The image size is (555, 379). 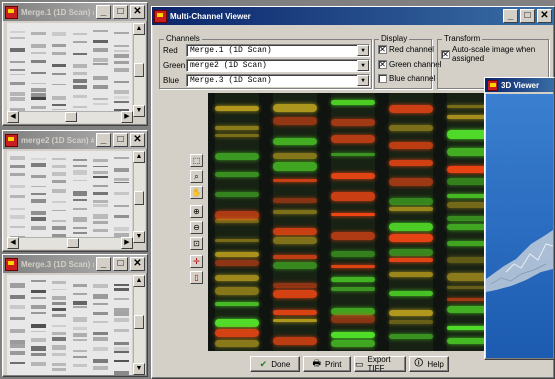 I want to click on 3d-viewer-window: 3D Viewer, so click(x=519, y=218).